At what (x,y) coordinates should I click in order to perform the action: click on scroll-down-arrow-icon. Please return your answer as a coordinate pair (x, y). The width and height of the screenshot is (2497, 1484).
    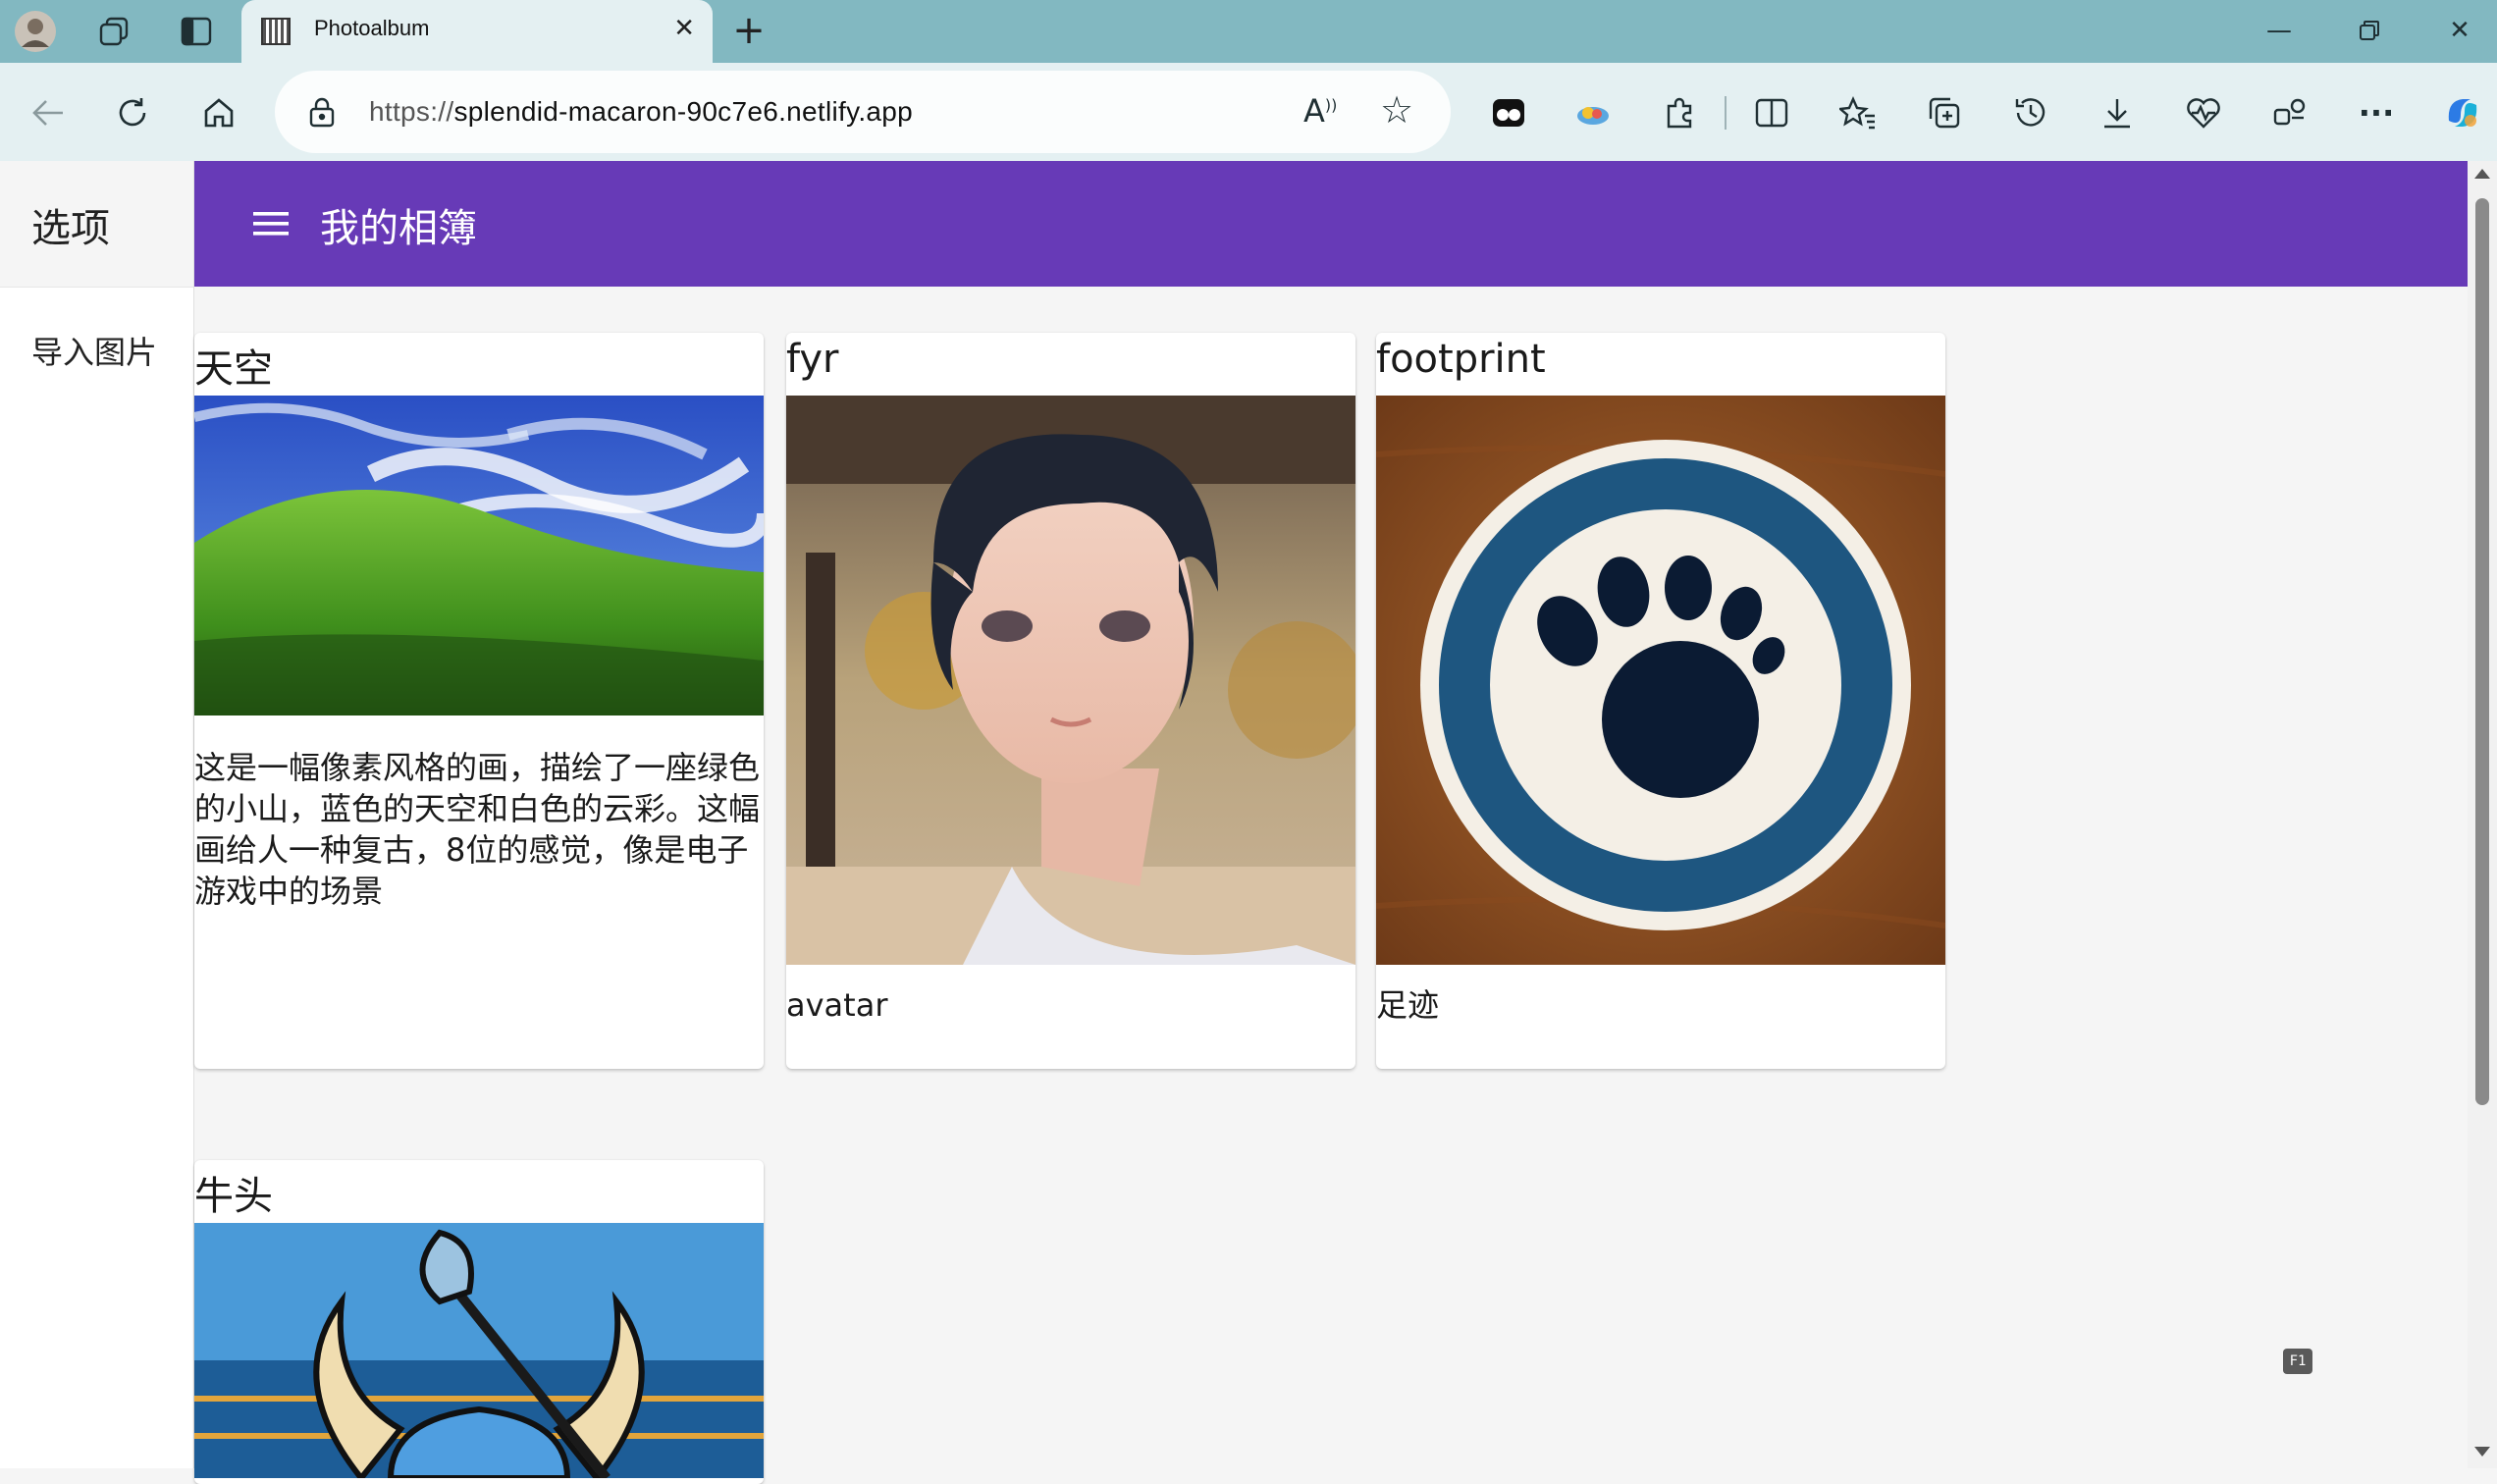
    Looking at the image, I should click on (2482, 1452).